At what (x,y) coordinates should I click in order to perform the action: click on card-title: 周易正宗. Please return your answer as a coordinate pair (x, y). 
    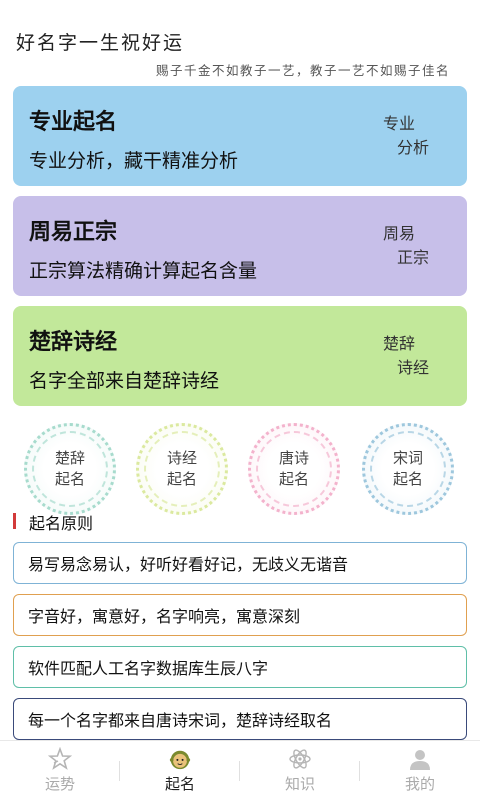
    Looking at the image, I should click on (73, 232).